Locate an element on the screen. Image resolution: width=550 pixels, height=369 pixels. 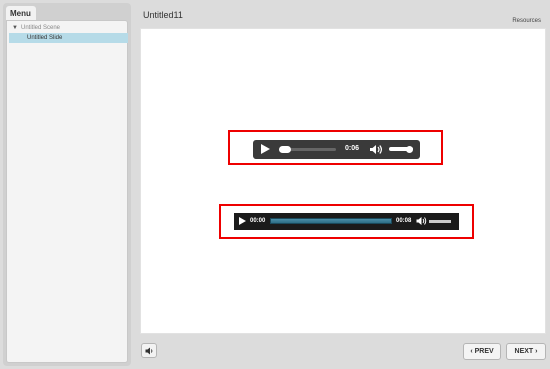
prev-label: PREV is located at coordinates (484, 351).